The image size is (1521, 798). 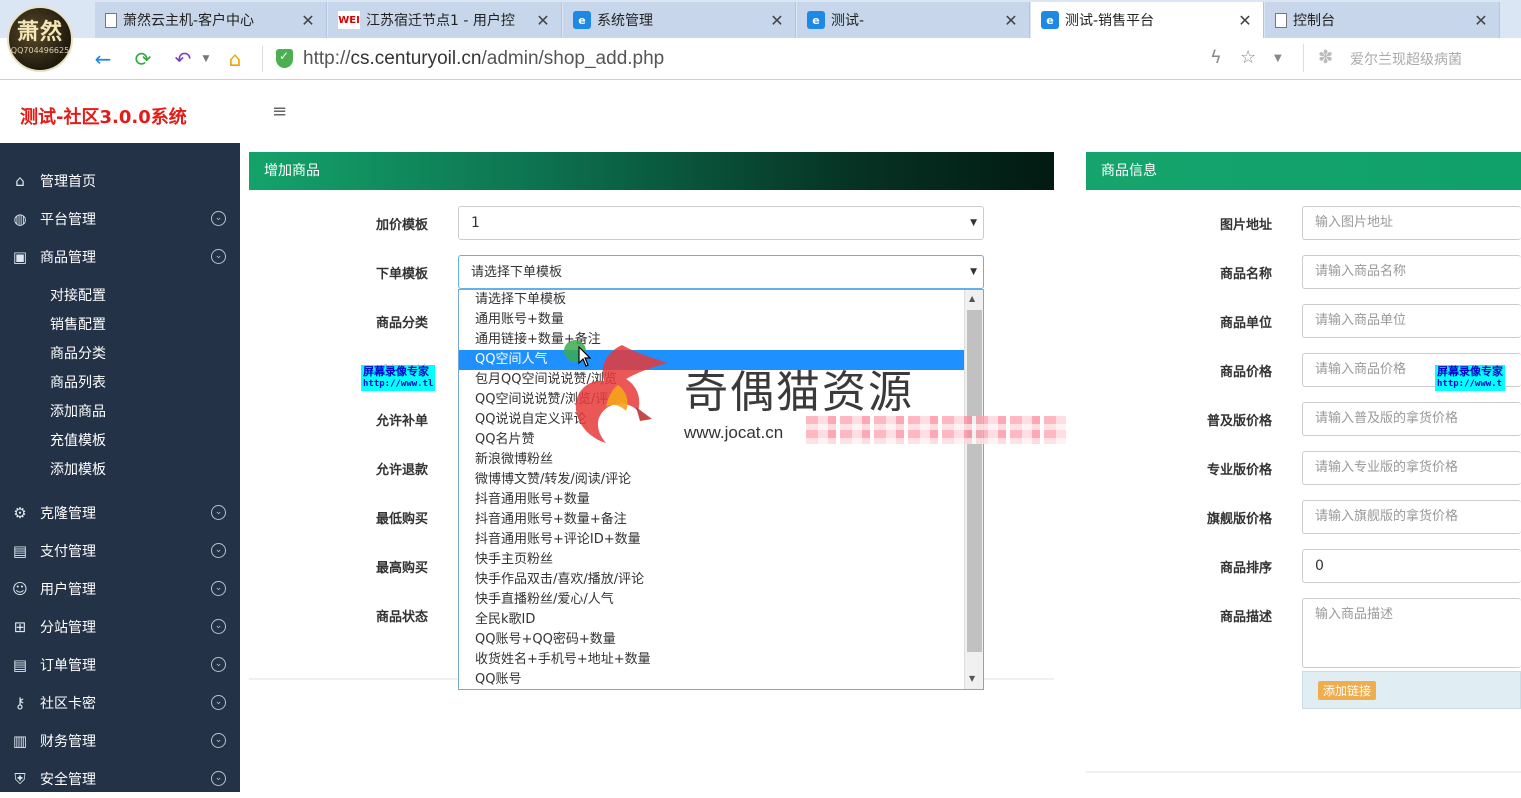 What do you see at coordinates (401, 470) in the screenshot?
I see `allow-refund-label: 允许退款` at bounding box center [401, 470].